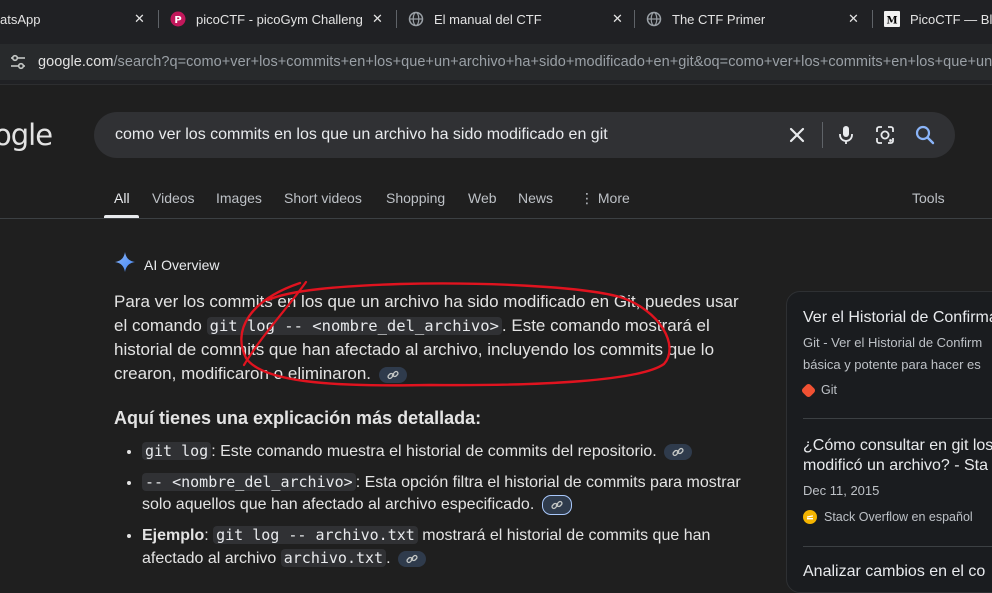  I want to click on tab-ctf-primer: The CTF Primer, so click(746, 19).